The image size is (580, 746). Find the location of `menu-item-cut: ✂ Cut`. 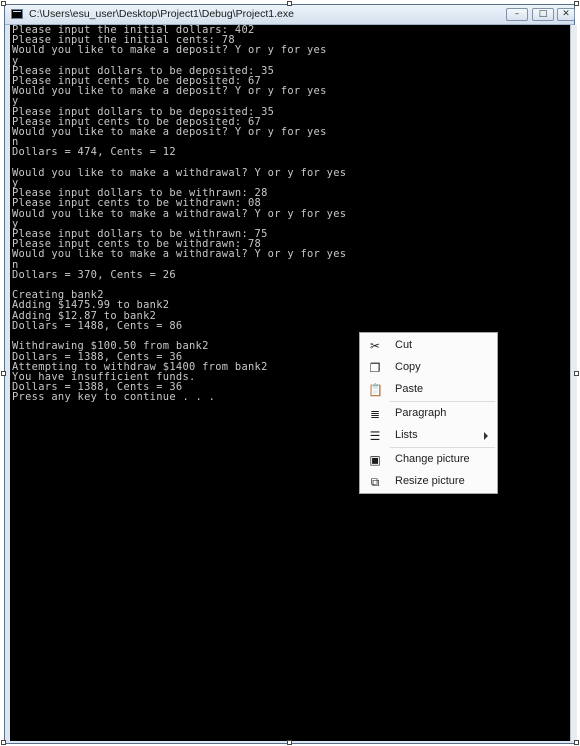

menu-item-cut: ✂ Cut is located at coordinates (428, 346).